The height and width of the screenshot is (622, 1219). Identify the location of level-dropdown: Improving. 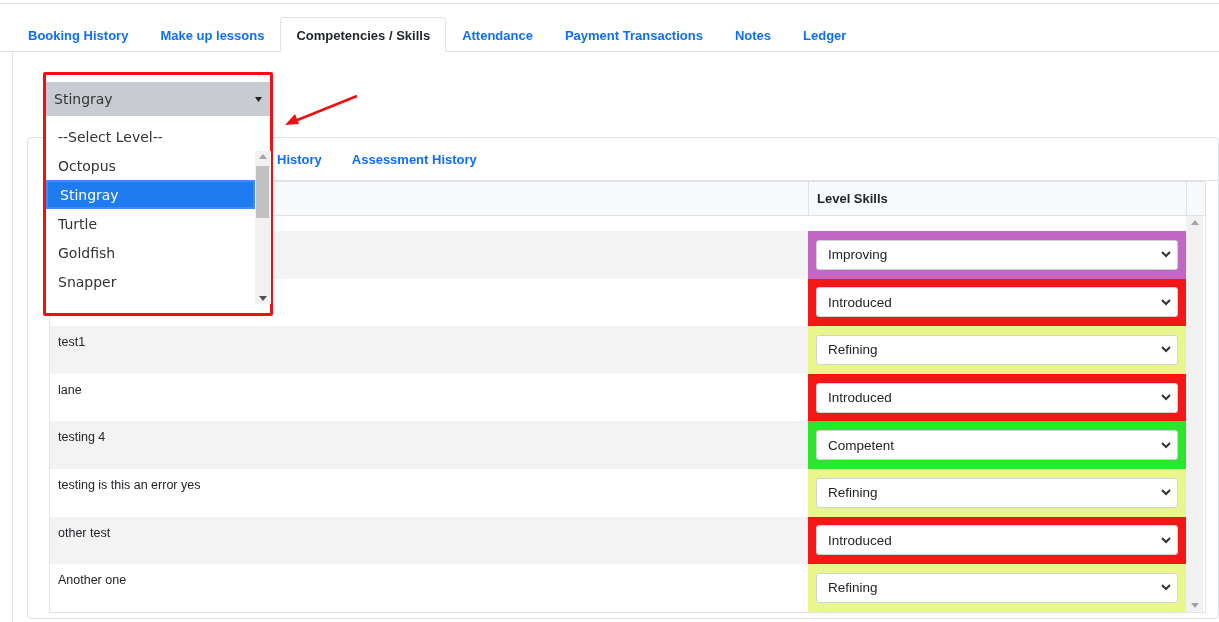
(997, 254).